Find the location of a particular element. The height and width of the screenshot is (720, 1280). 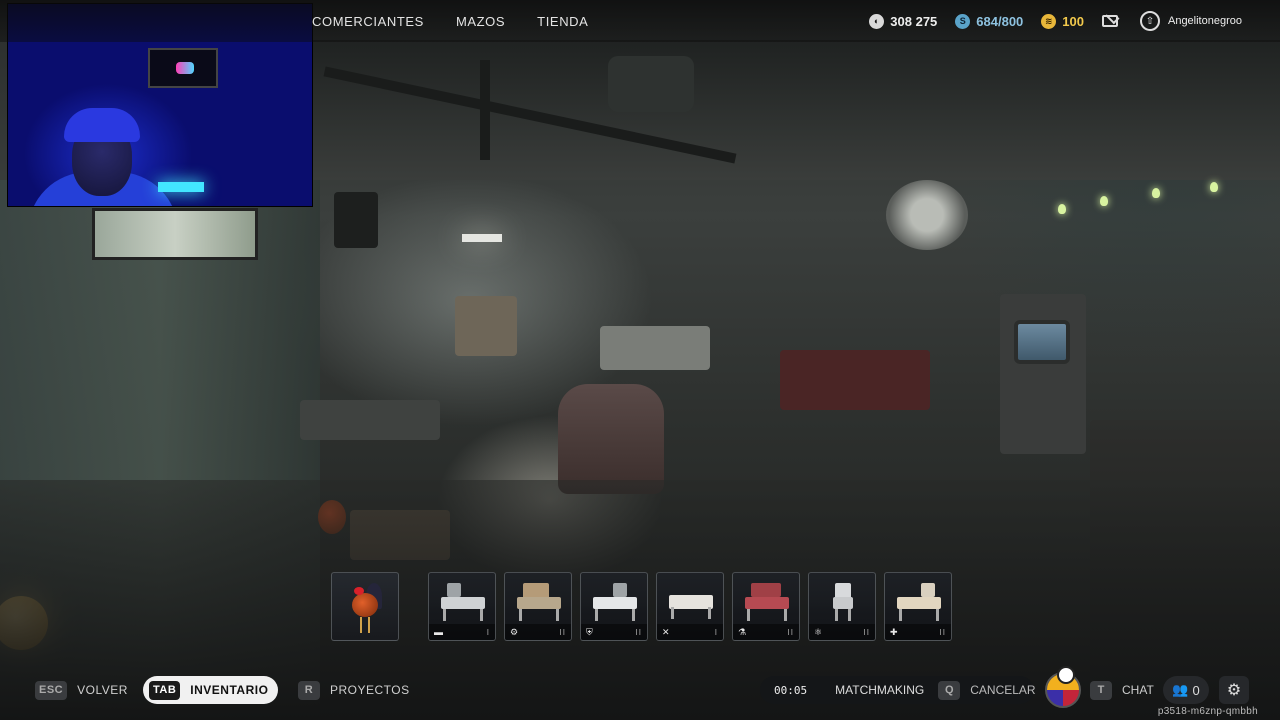

gear-icon: ⚙ is located at coordinates (1234, 690).